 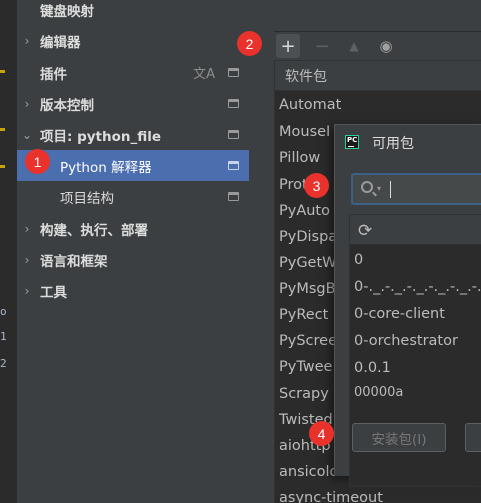 What do you see at coordinates (372, 368) in the screenshot?
I see `list-item: 0.0.1` at bounding box center [372, 368].